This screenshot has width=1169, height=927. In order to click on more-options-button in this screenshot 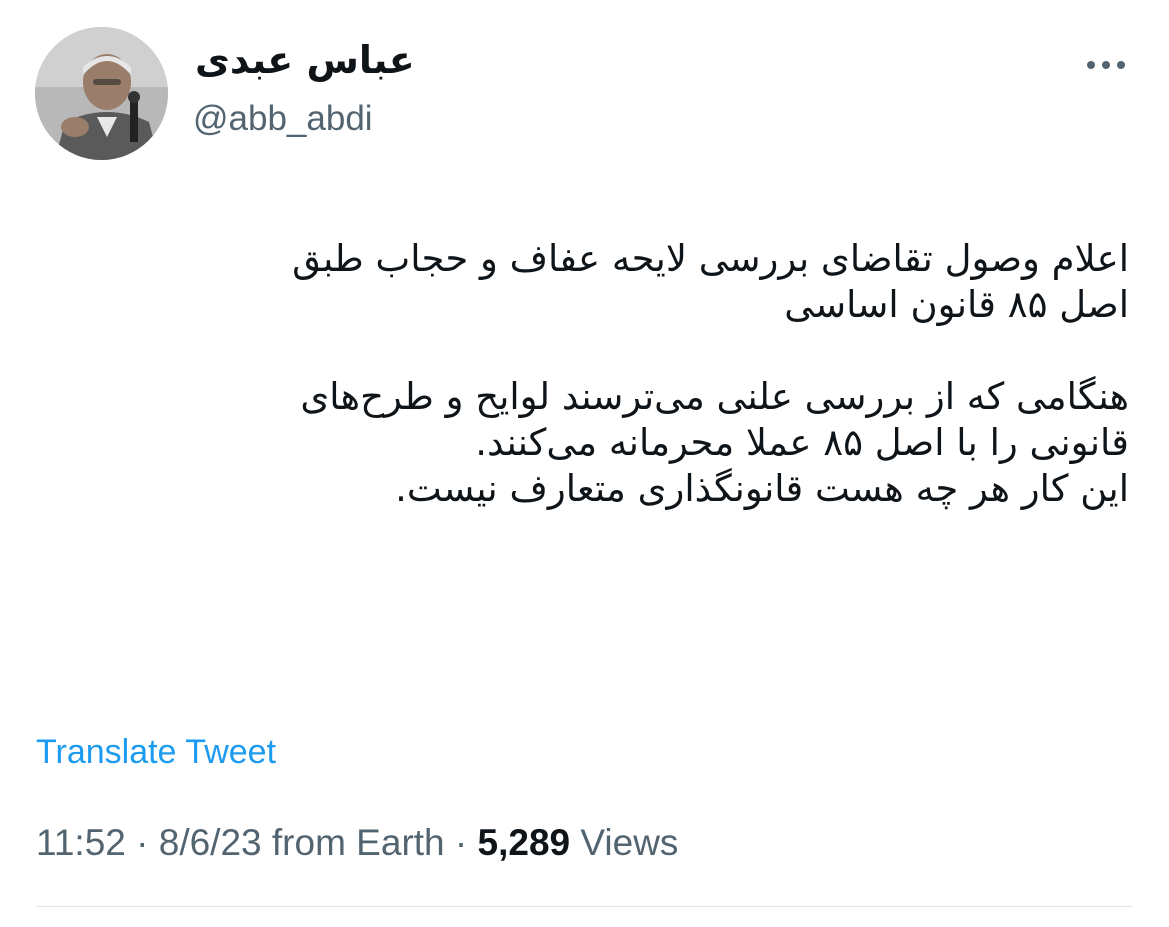, I will do `click(1106, 65)`.